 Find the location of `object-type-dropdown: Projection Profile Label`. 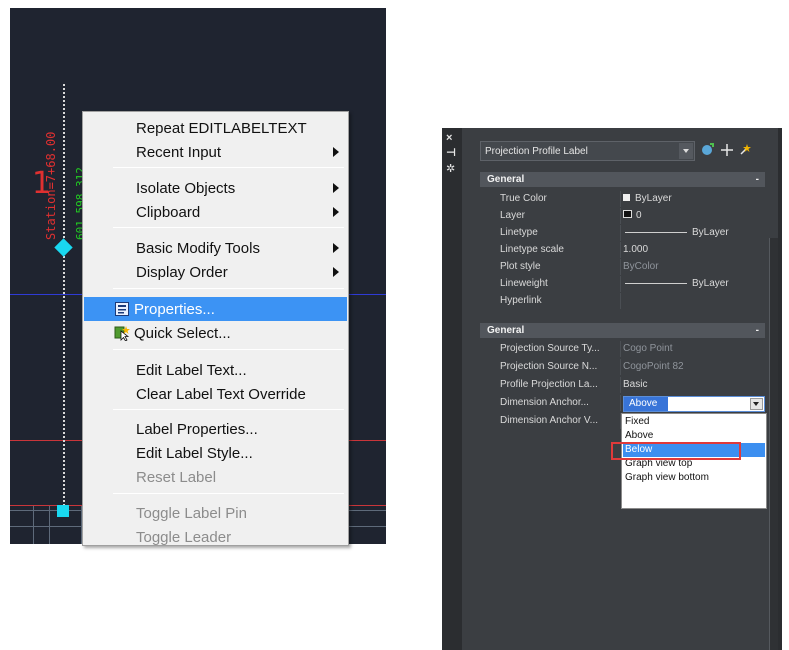

object-type-dropdown: Projection Profile Label is located at coordinates (587, 151).